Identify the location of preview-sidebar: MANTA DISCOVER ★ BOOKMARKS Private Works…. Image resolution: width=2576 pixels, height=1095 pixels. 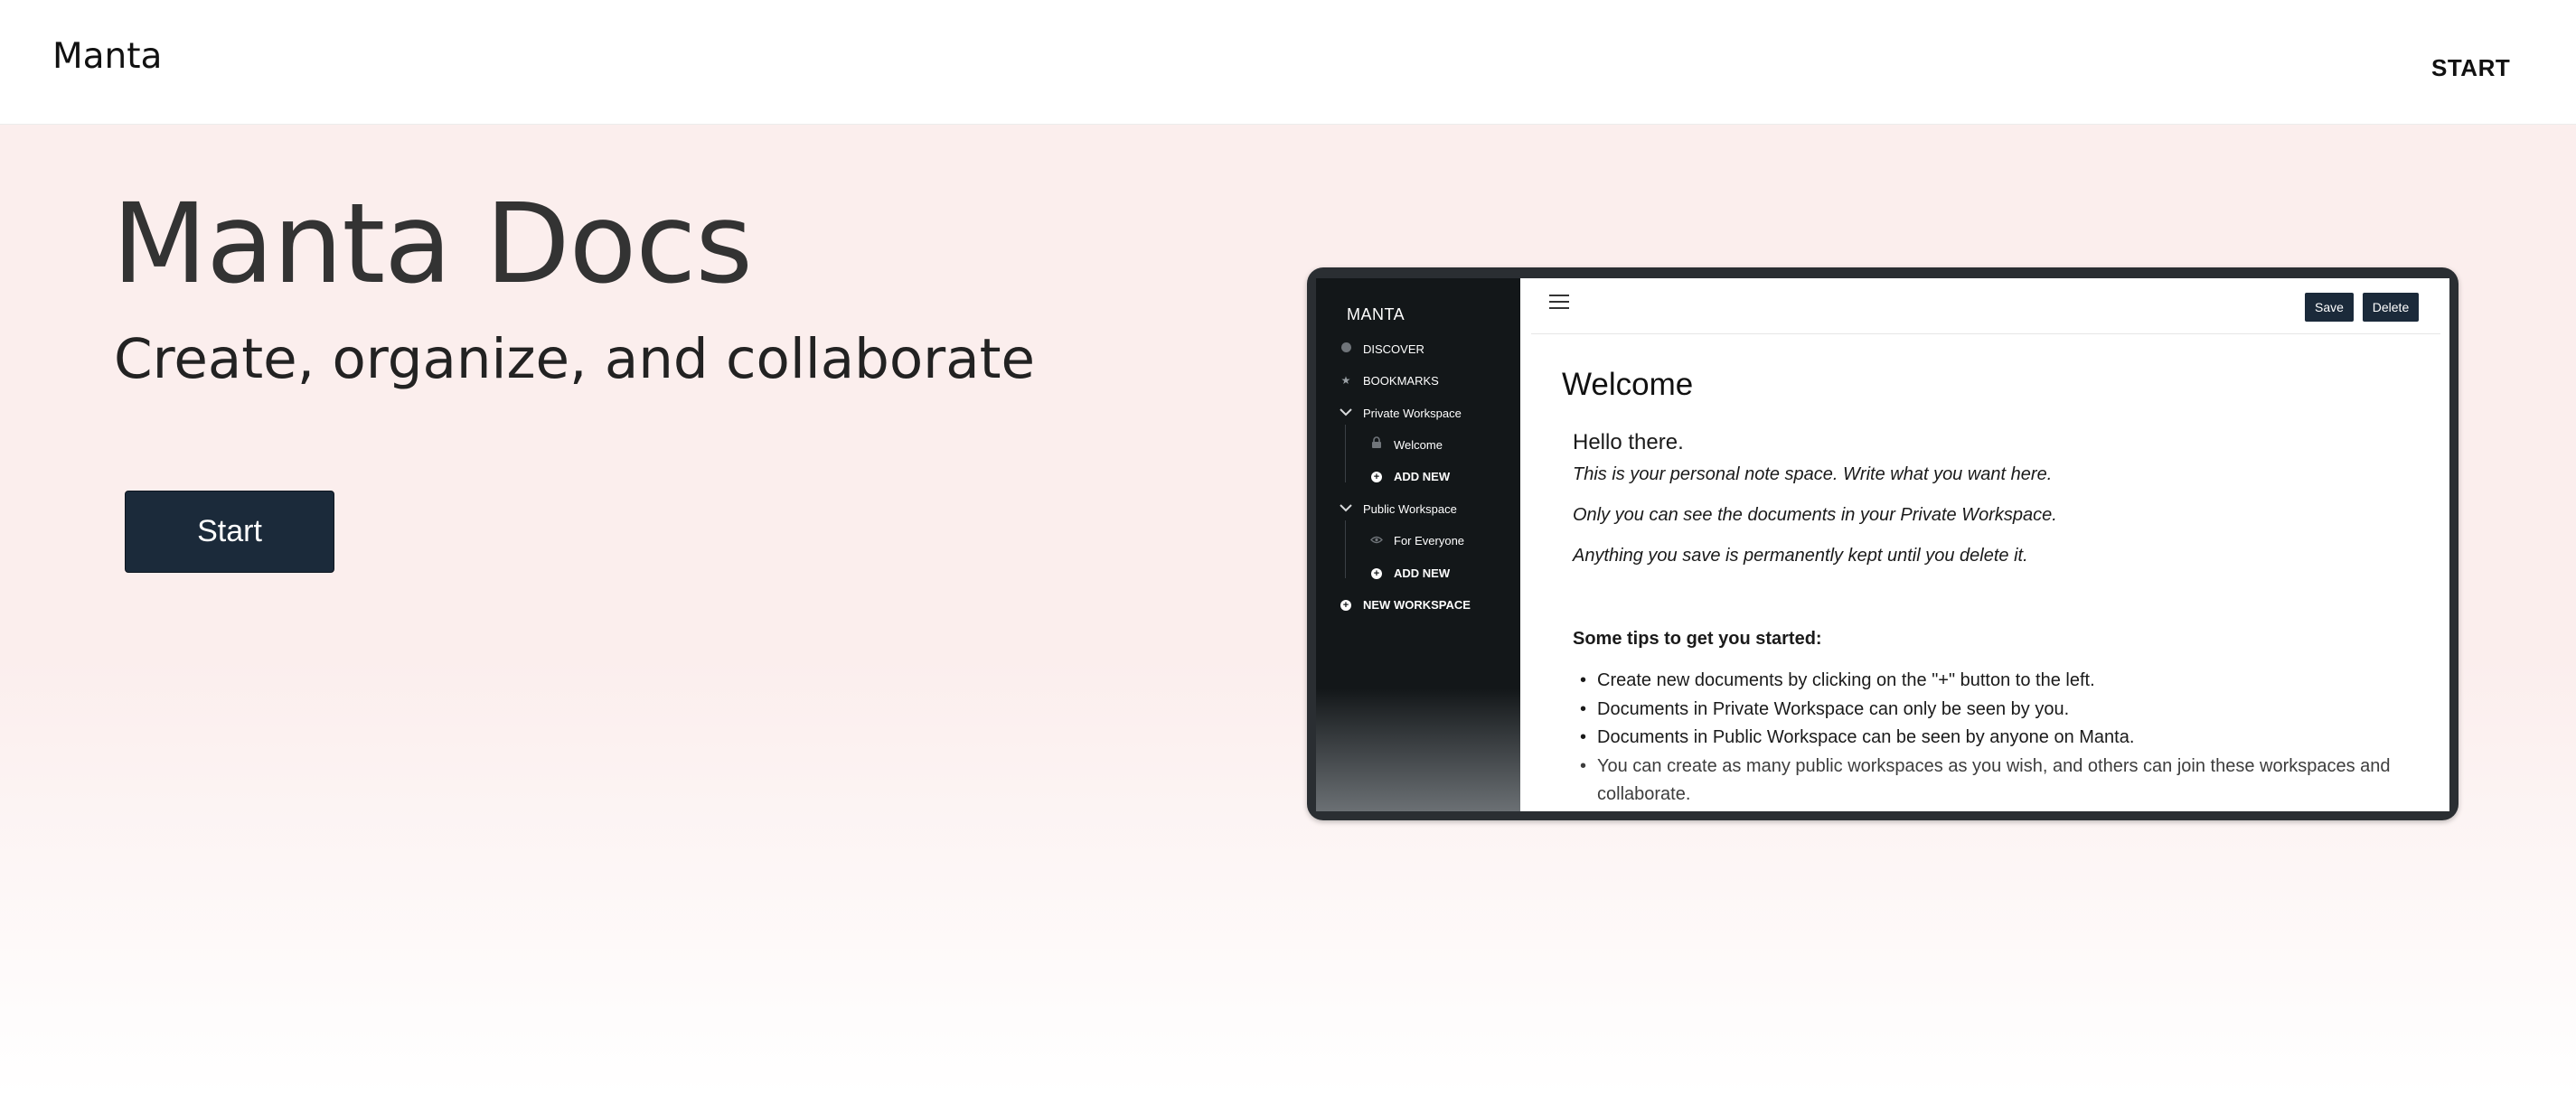
(1422, 544).